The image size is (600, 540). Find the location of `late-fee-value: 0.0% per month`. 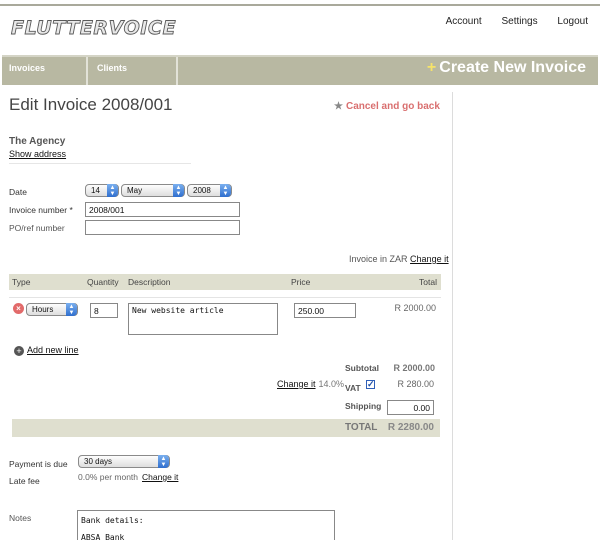

late-fee-value: 0.0% per month is located at coordinates (108, 477).